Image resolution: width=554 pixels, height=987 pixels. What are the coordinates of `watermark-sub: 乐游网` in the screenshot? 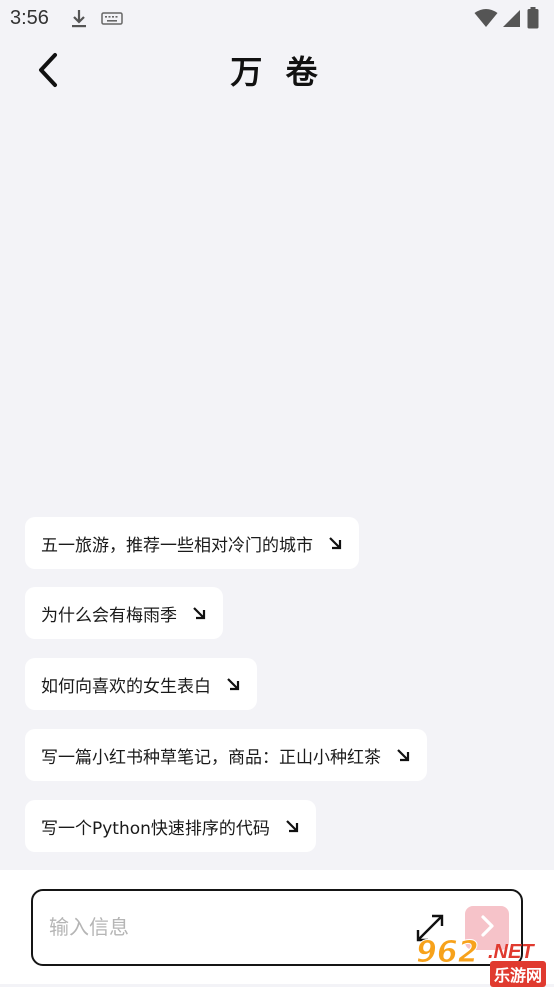 It's located at (518, 974).